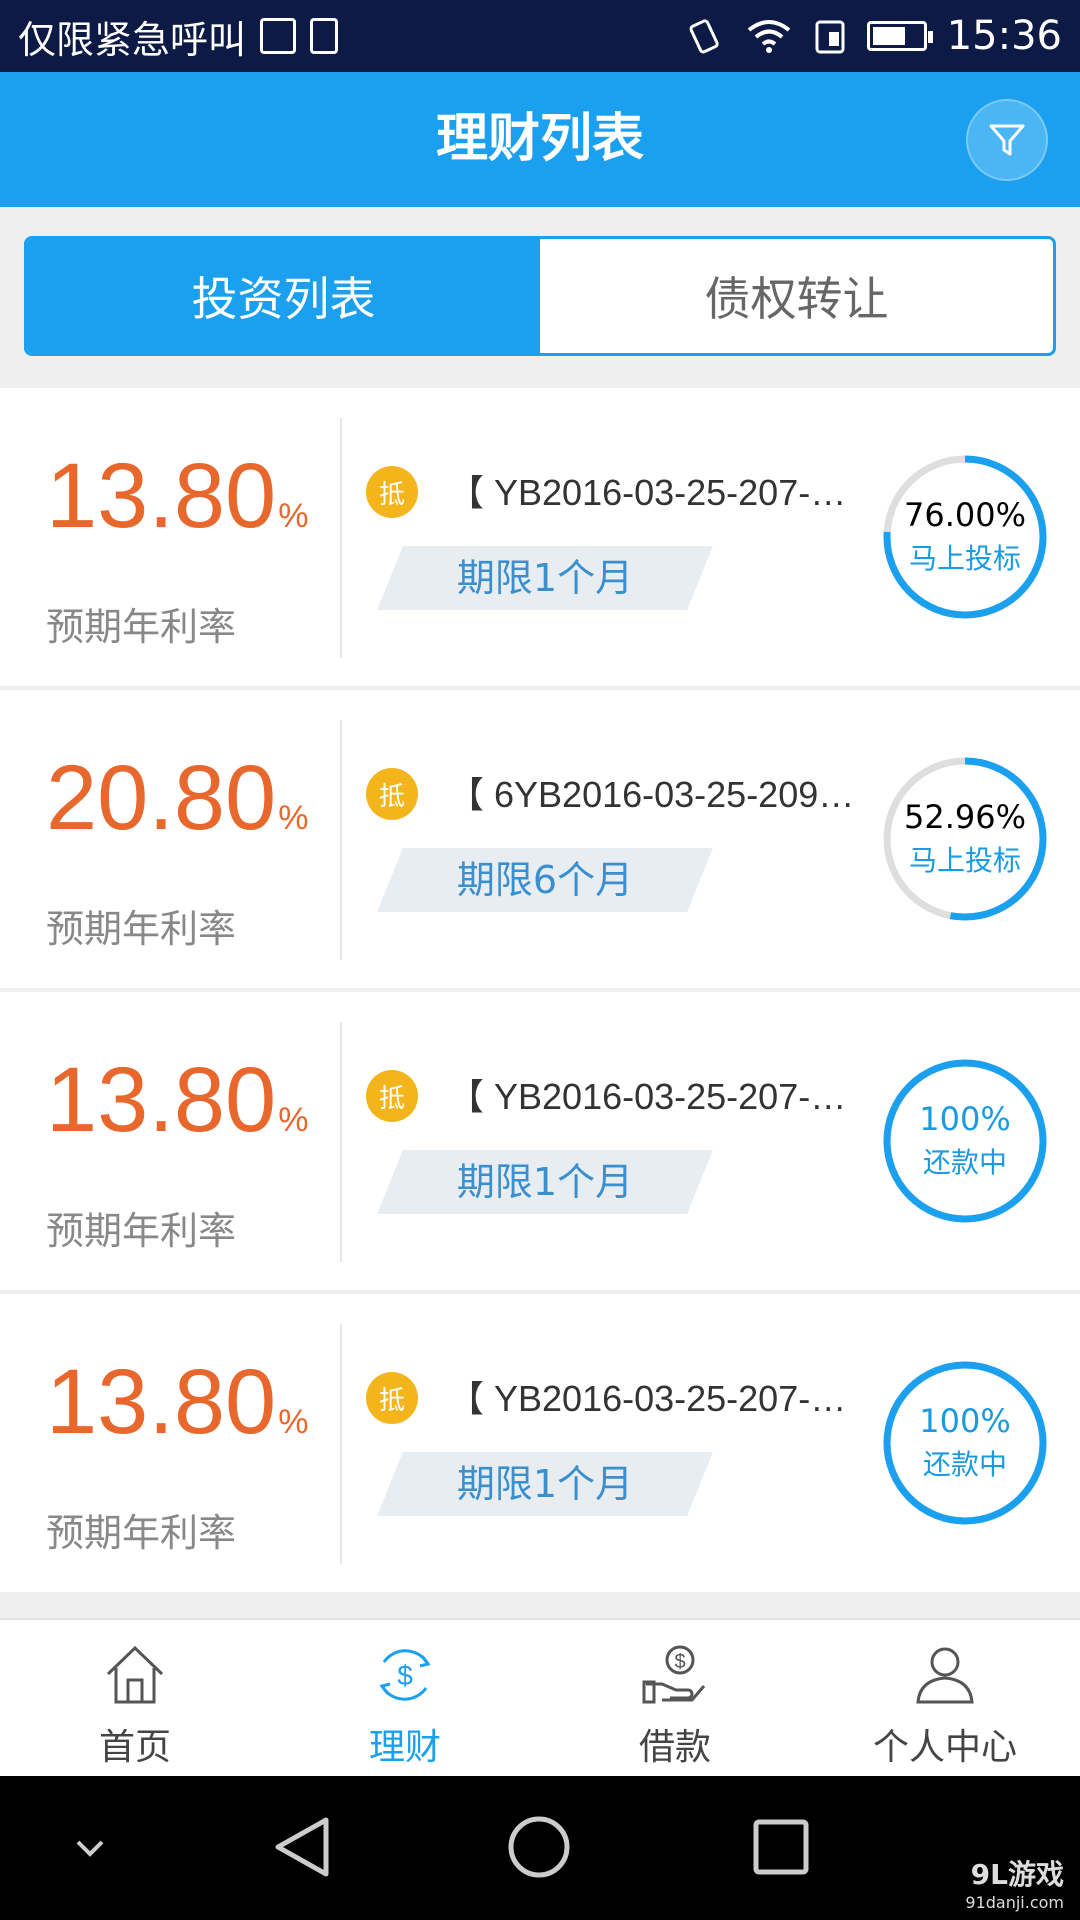 This screenshot has width=1080, height=1920. I want to click on segment-tabs: 投资列表 债权转让, so click(540, 296).